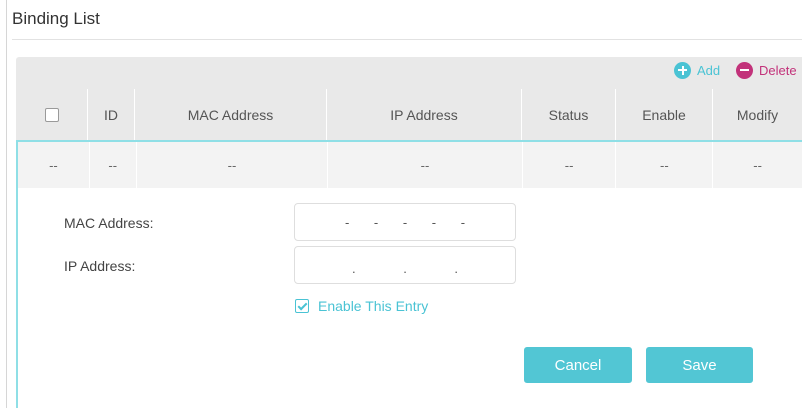  Describe the element at coordinates (405, 265) in the screenshot. I see `ip-address-input: . . .` at that location.